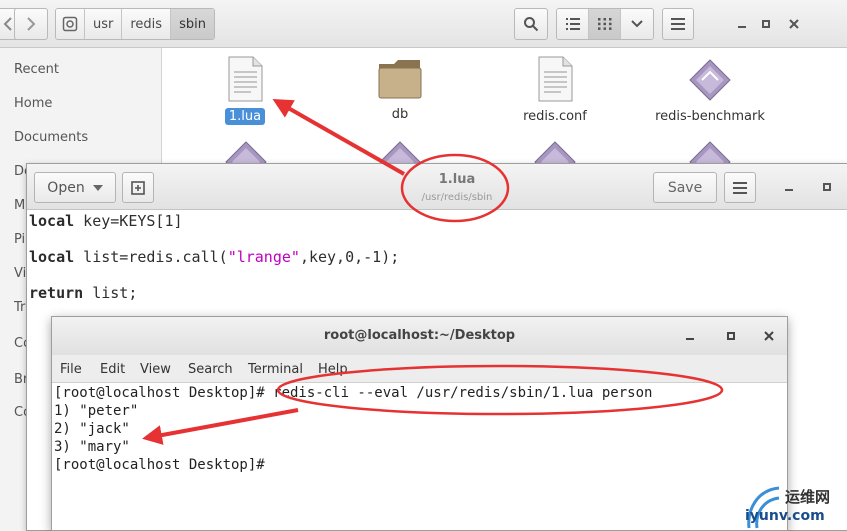 This screenshot has height=531, width=847. I want to click on path-crumb-sbin: sbin, so click(192, 24).